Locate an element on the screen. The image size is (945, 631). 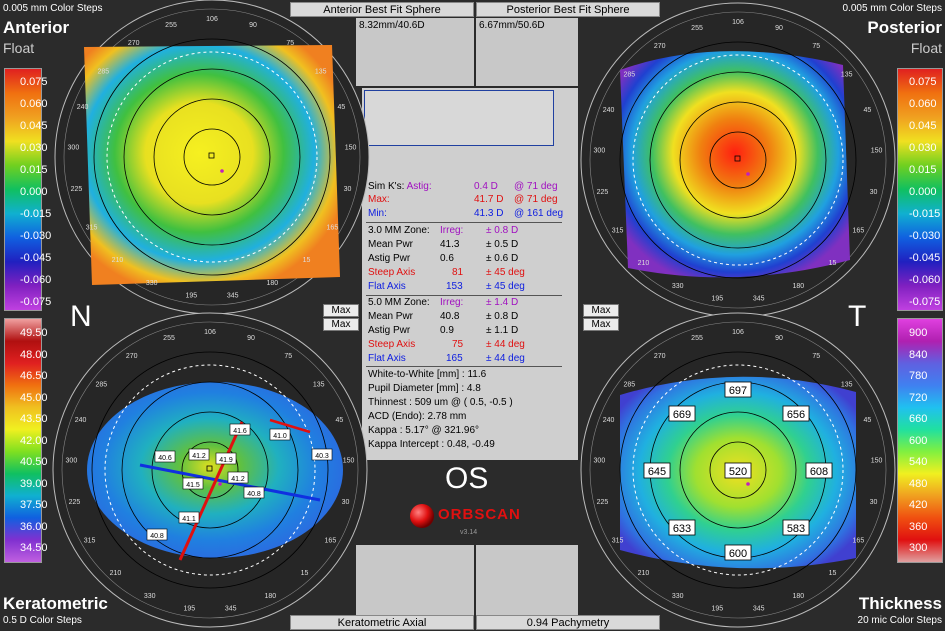
pachymetry-value: 669 is located at coordinates (682, 415).